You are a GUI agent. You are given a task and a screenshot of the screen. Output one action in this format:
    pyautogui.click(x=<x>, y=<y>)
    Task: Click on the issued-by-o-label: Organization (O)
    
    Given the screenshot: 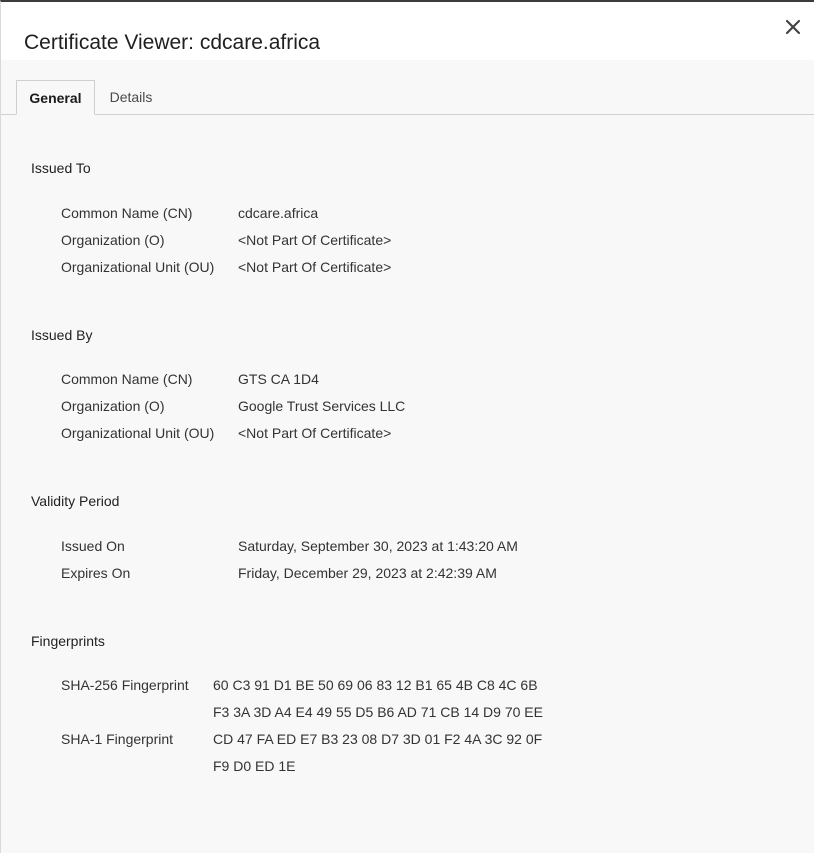 What is the action you would take?
    pyautogui.click(x=113, y=406)
    